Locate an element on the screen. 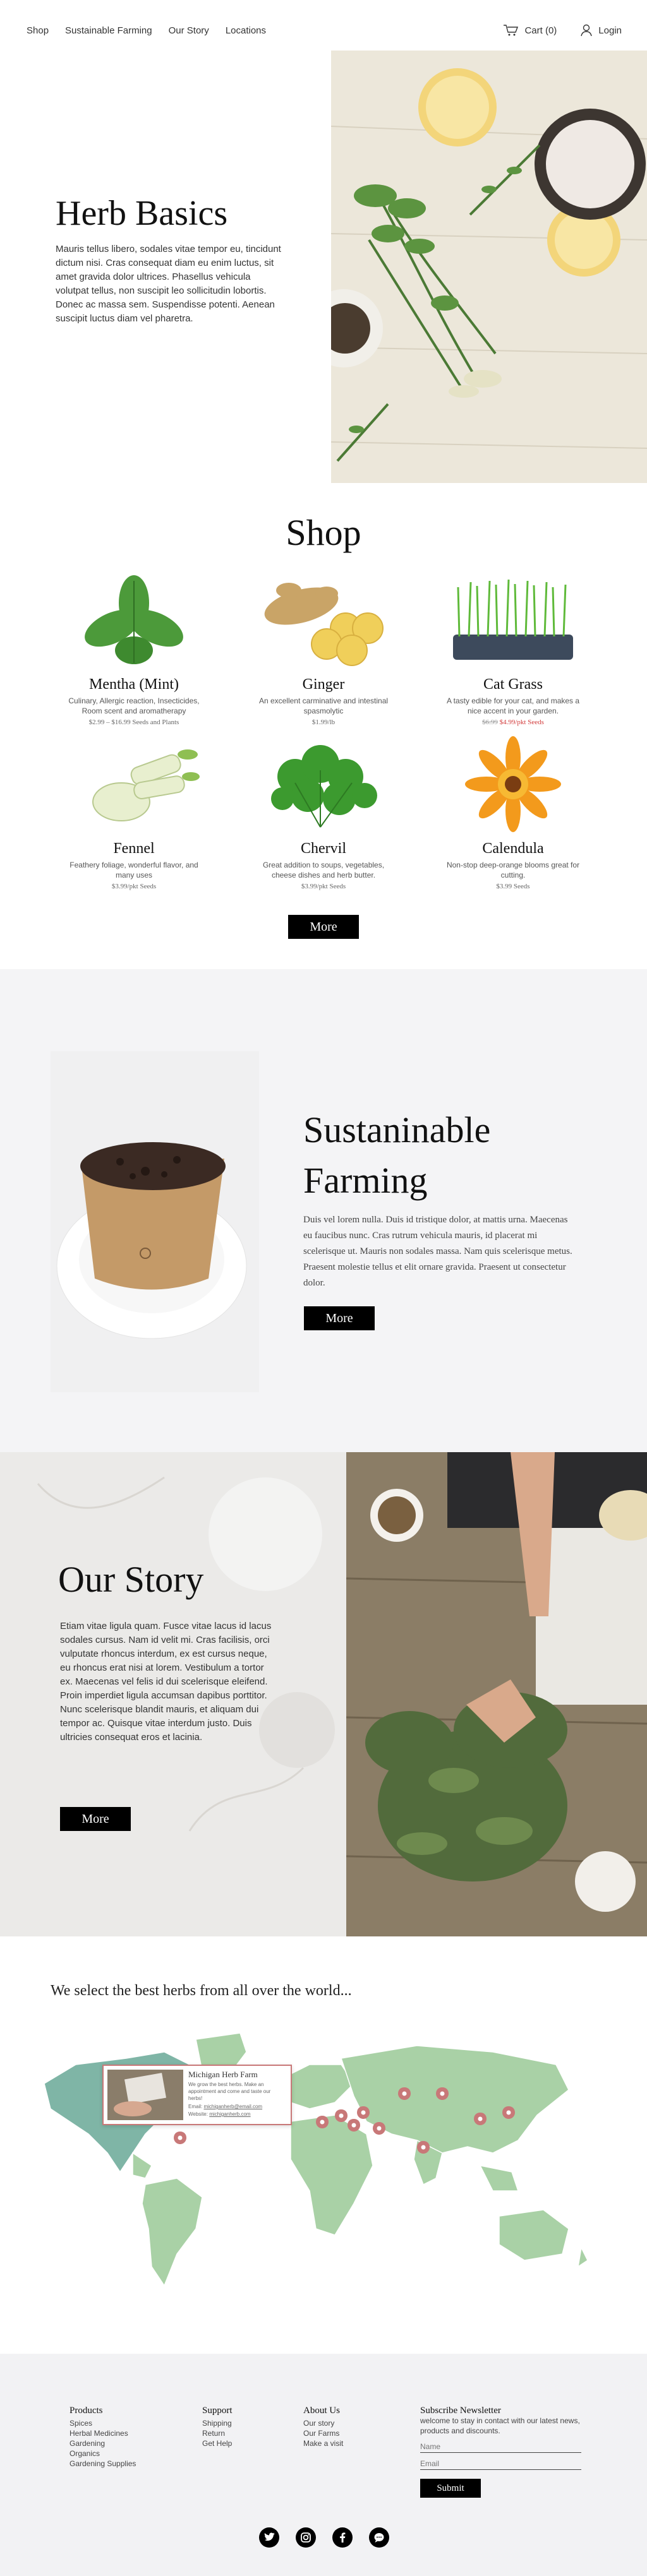  farm-popup-email: Email: michiganherb@email.com is located at coordinates (225, 2106).